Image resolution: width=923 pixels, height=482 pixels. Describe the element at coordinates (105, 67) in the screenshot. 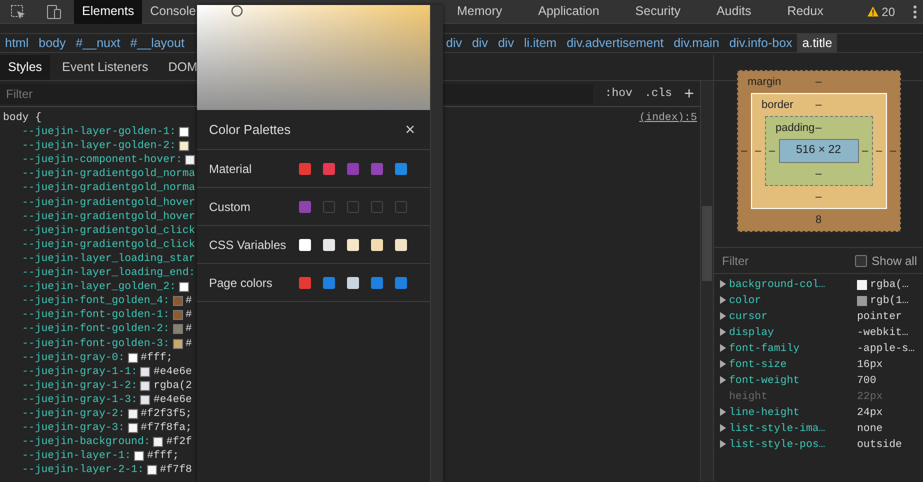

I see `pane-tab: Event Listeners` at that location.